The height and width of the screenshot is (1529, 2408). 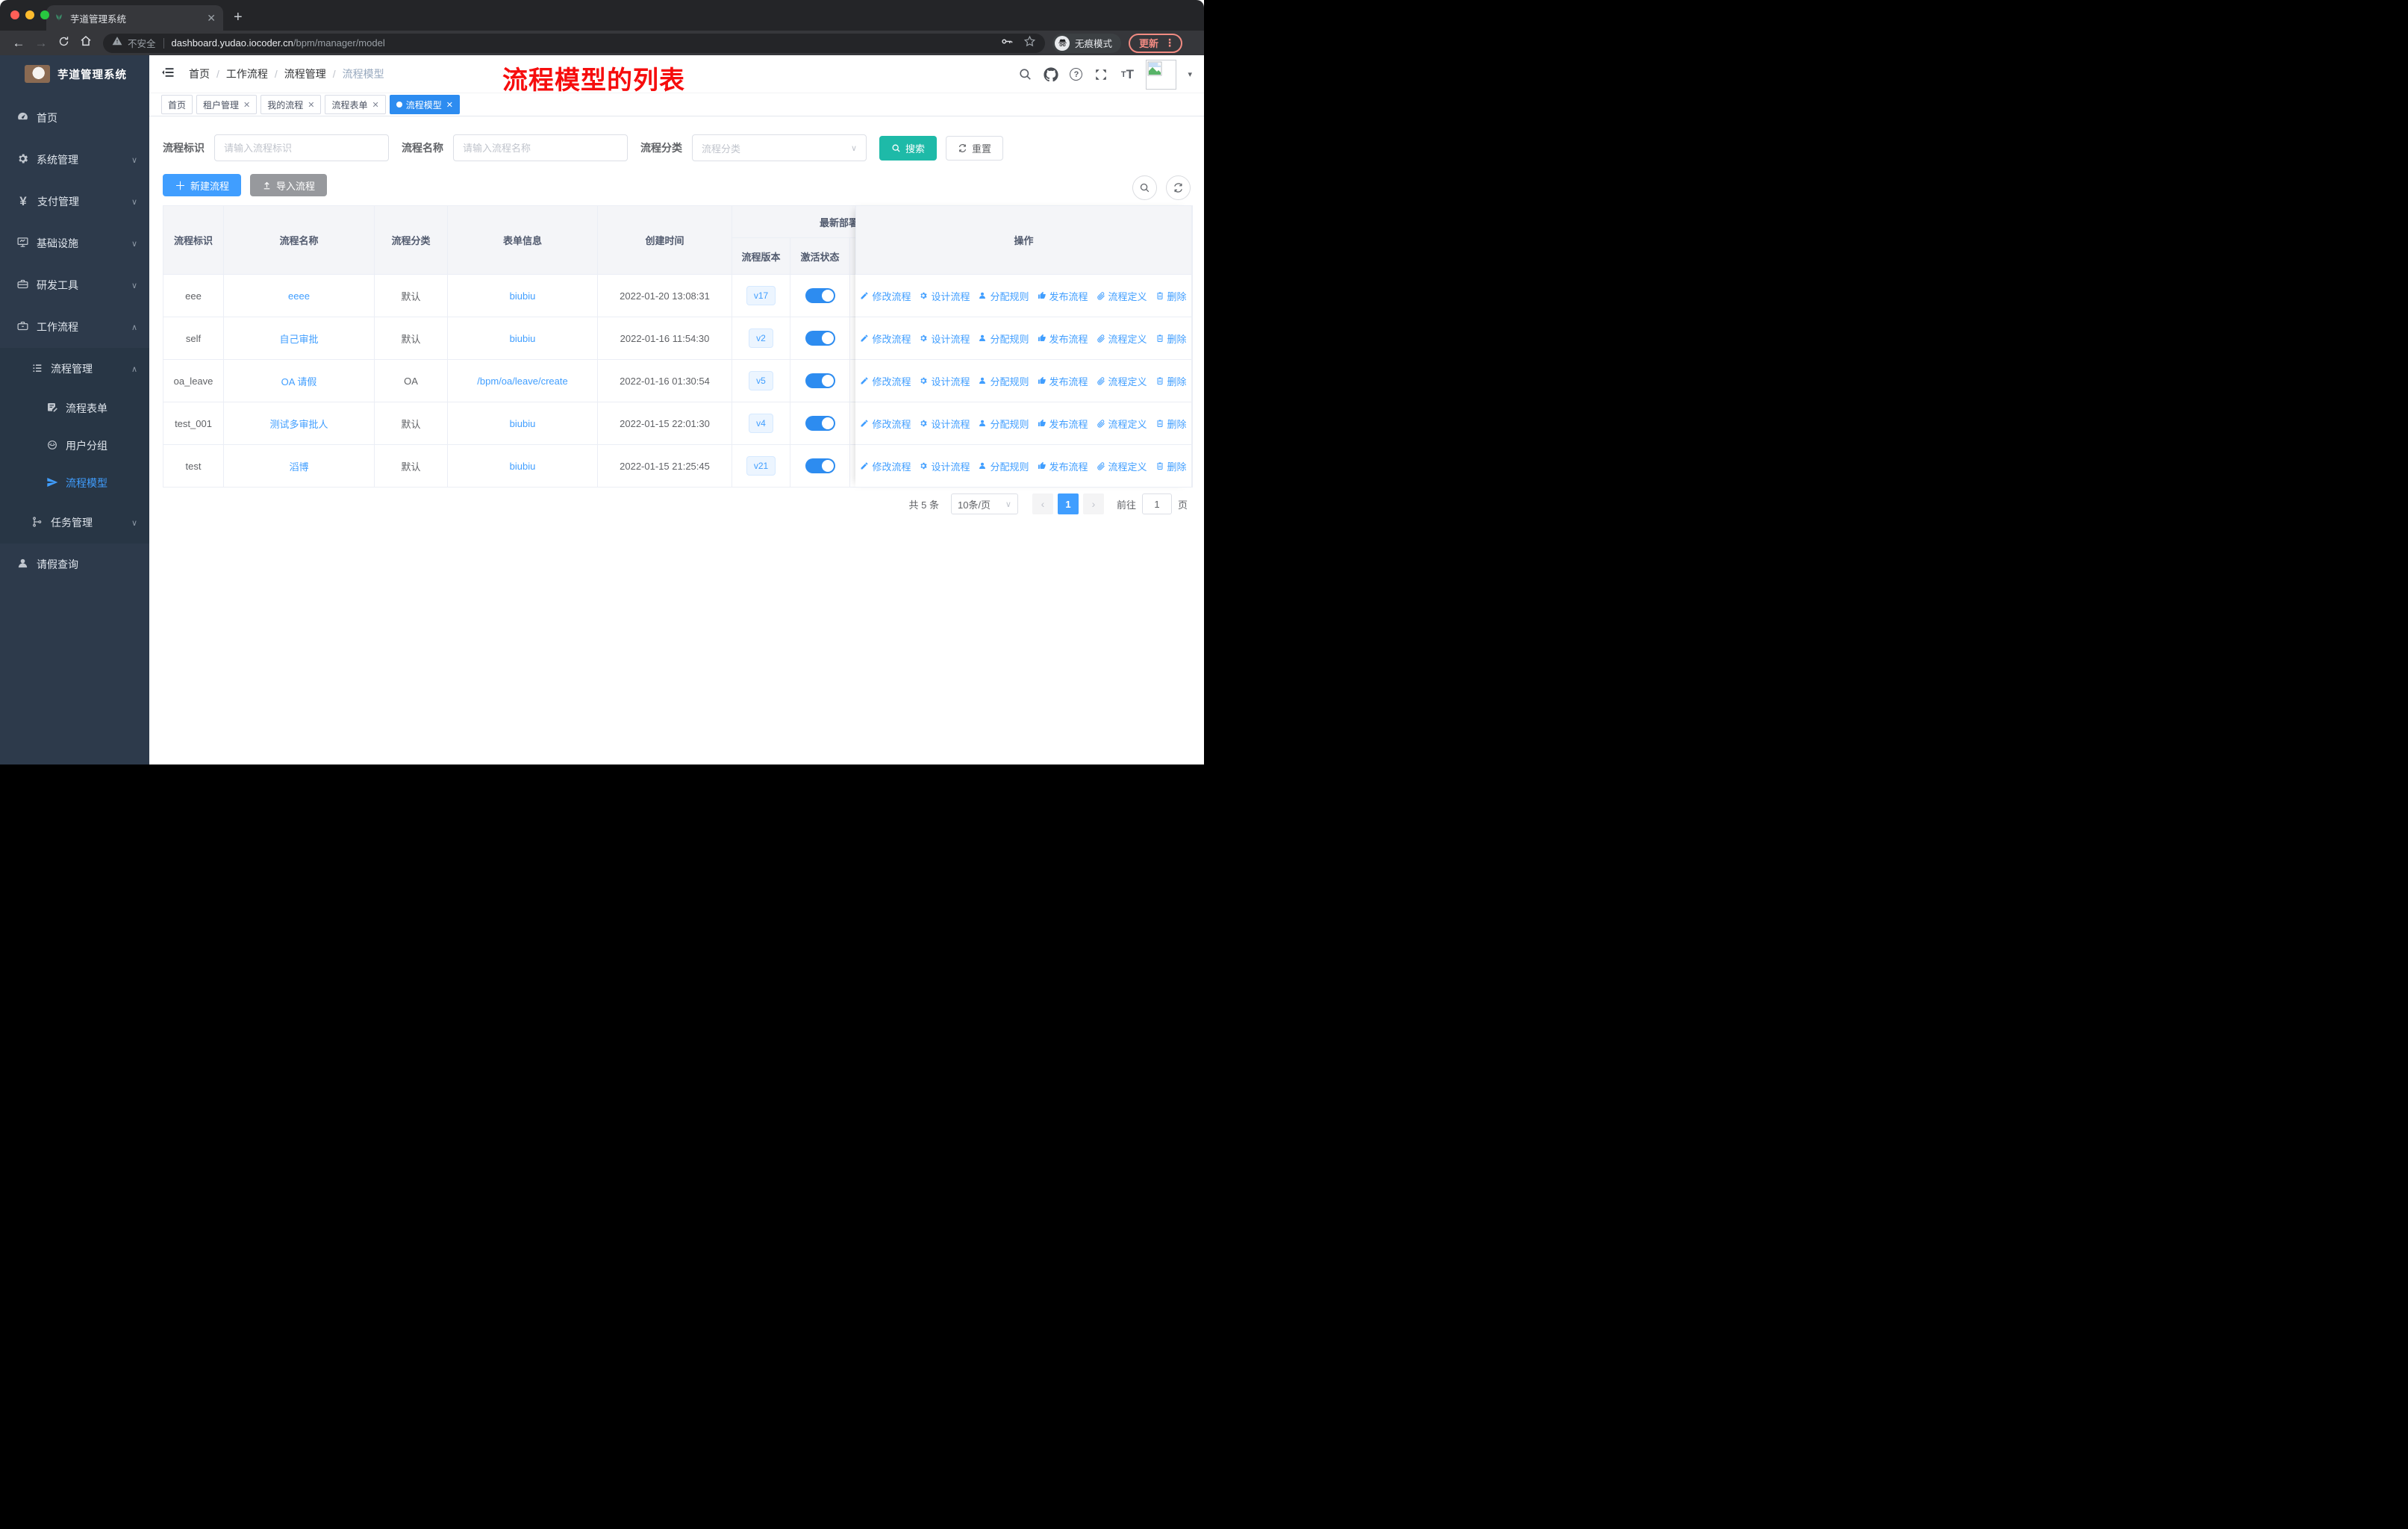 What do you see at coordinates (355, 105) in the screenshot?
I see `tag-process-form: 流程表单 ✕` at bounding box center [355, 105].